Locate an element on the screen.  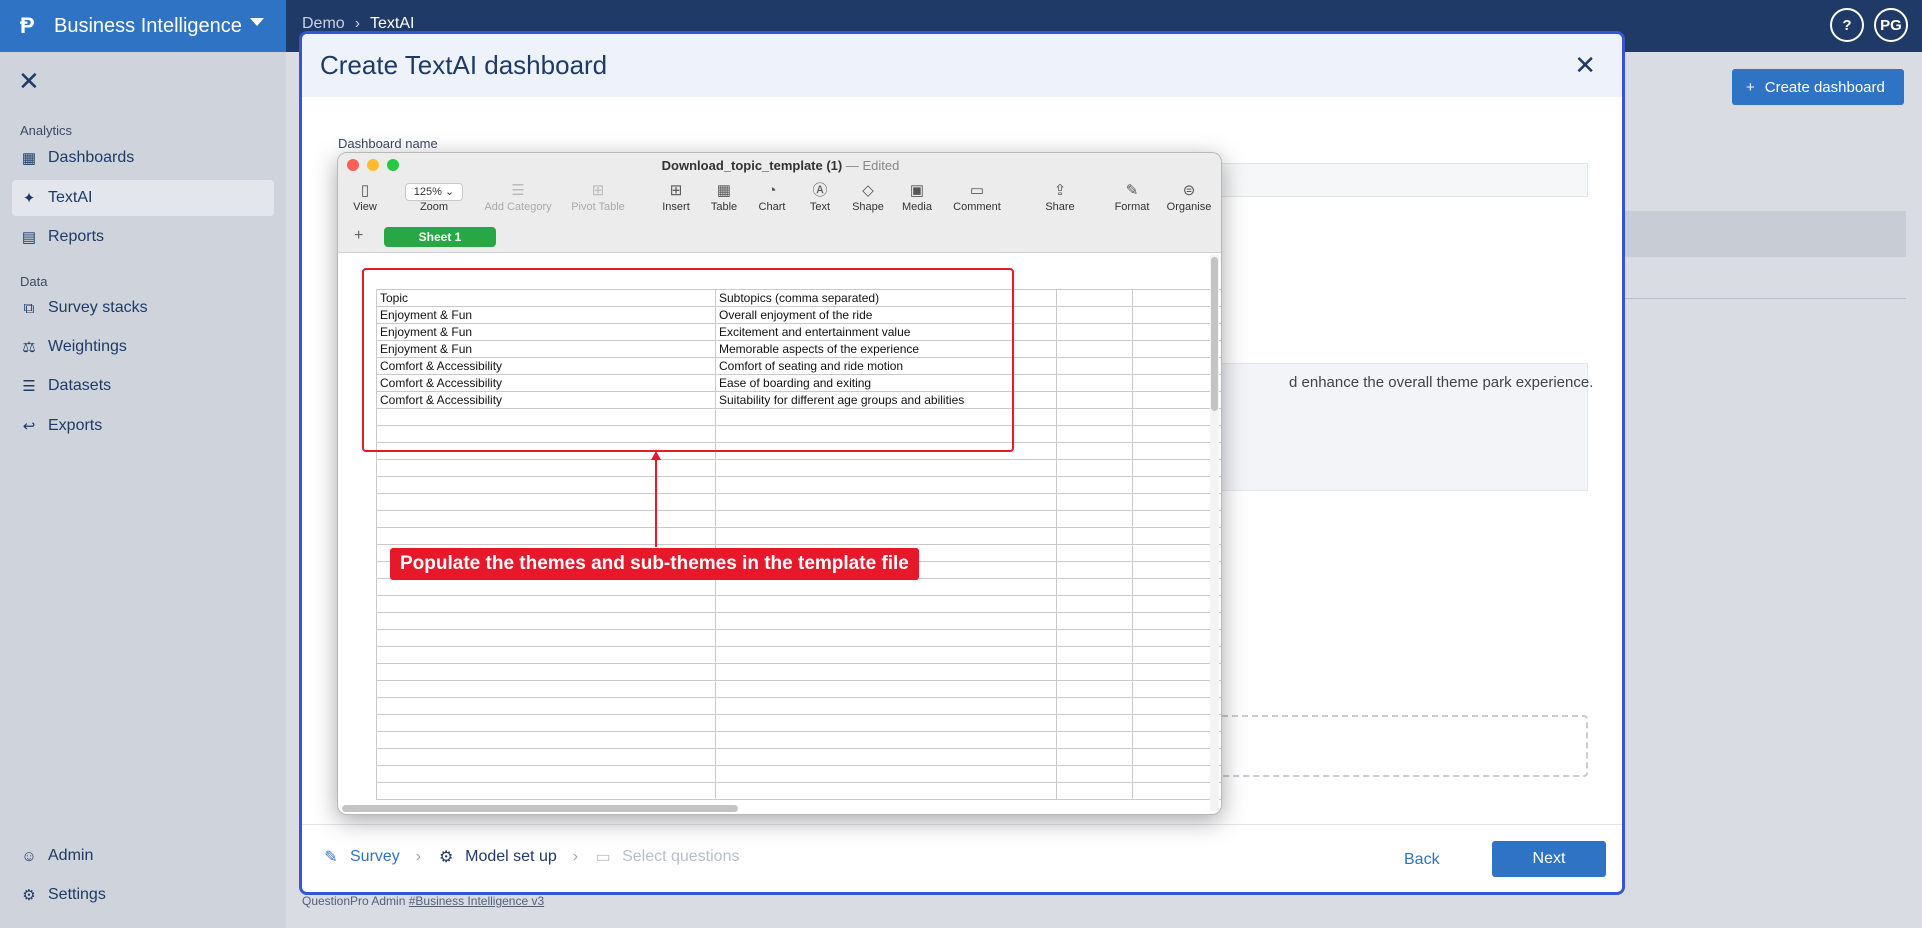
caret-down-icon is located at coordinates (257, 22).